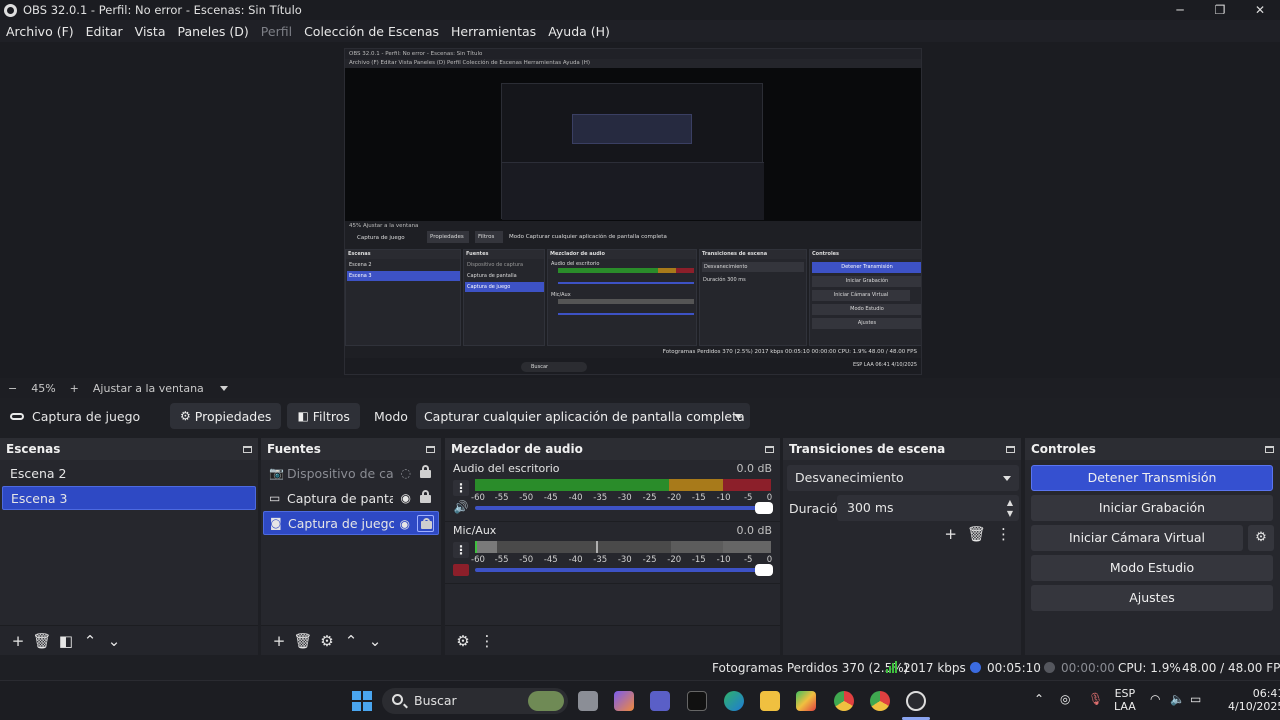 The height and width of the screenshot is (720, 1280). Describe the element at coordinates (633, 191) in the screenshot. I see `preview-recursive-docks` at that location.